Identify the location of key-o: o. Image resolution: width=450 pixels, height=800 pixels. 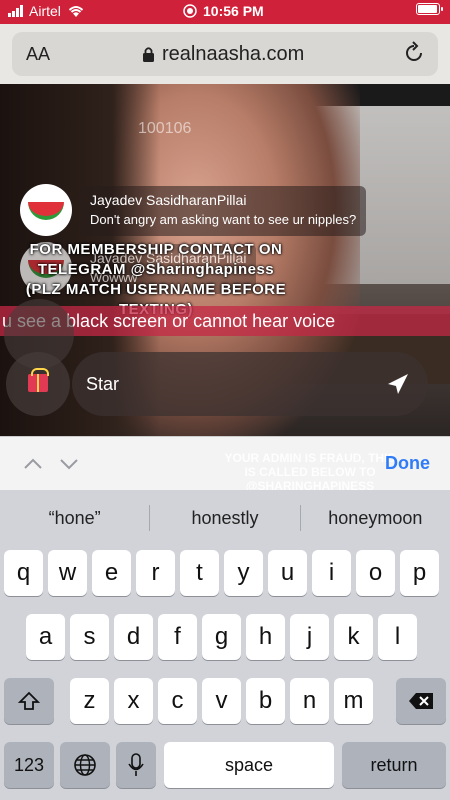
(375, 573).